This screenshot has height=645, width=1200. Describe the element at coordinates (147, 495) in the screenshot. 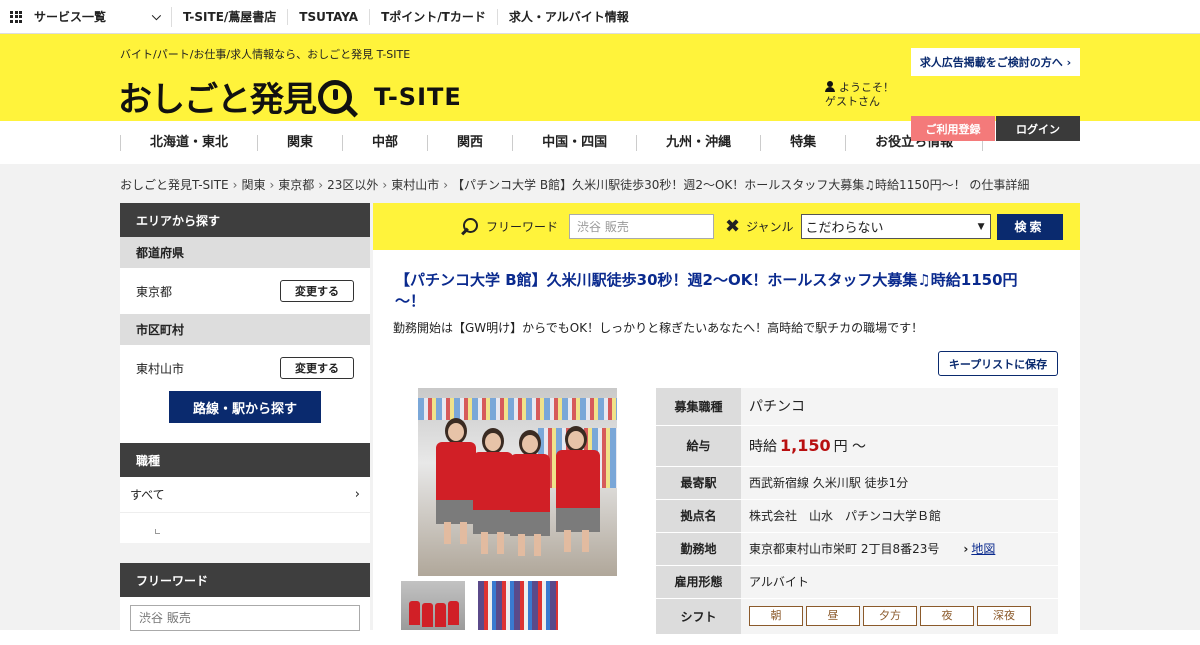

I see `job-category-all-label: すべて` at that location.